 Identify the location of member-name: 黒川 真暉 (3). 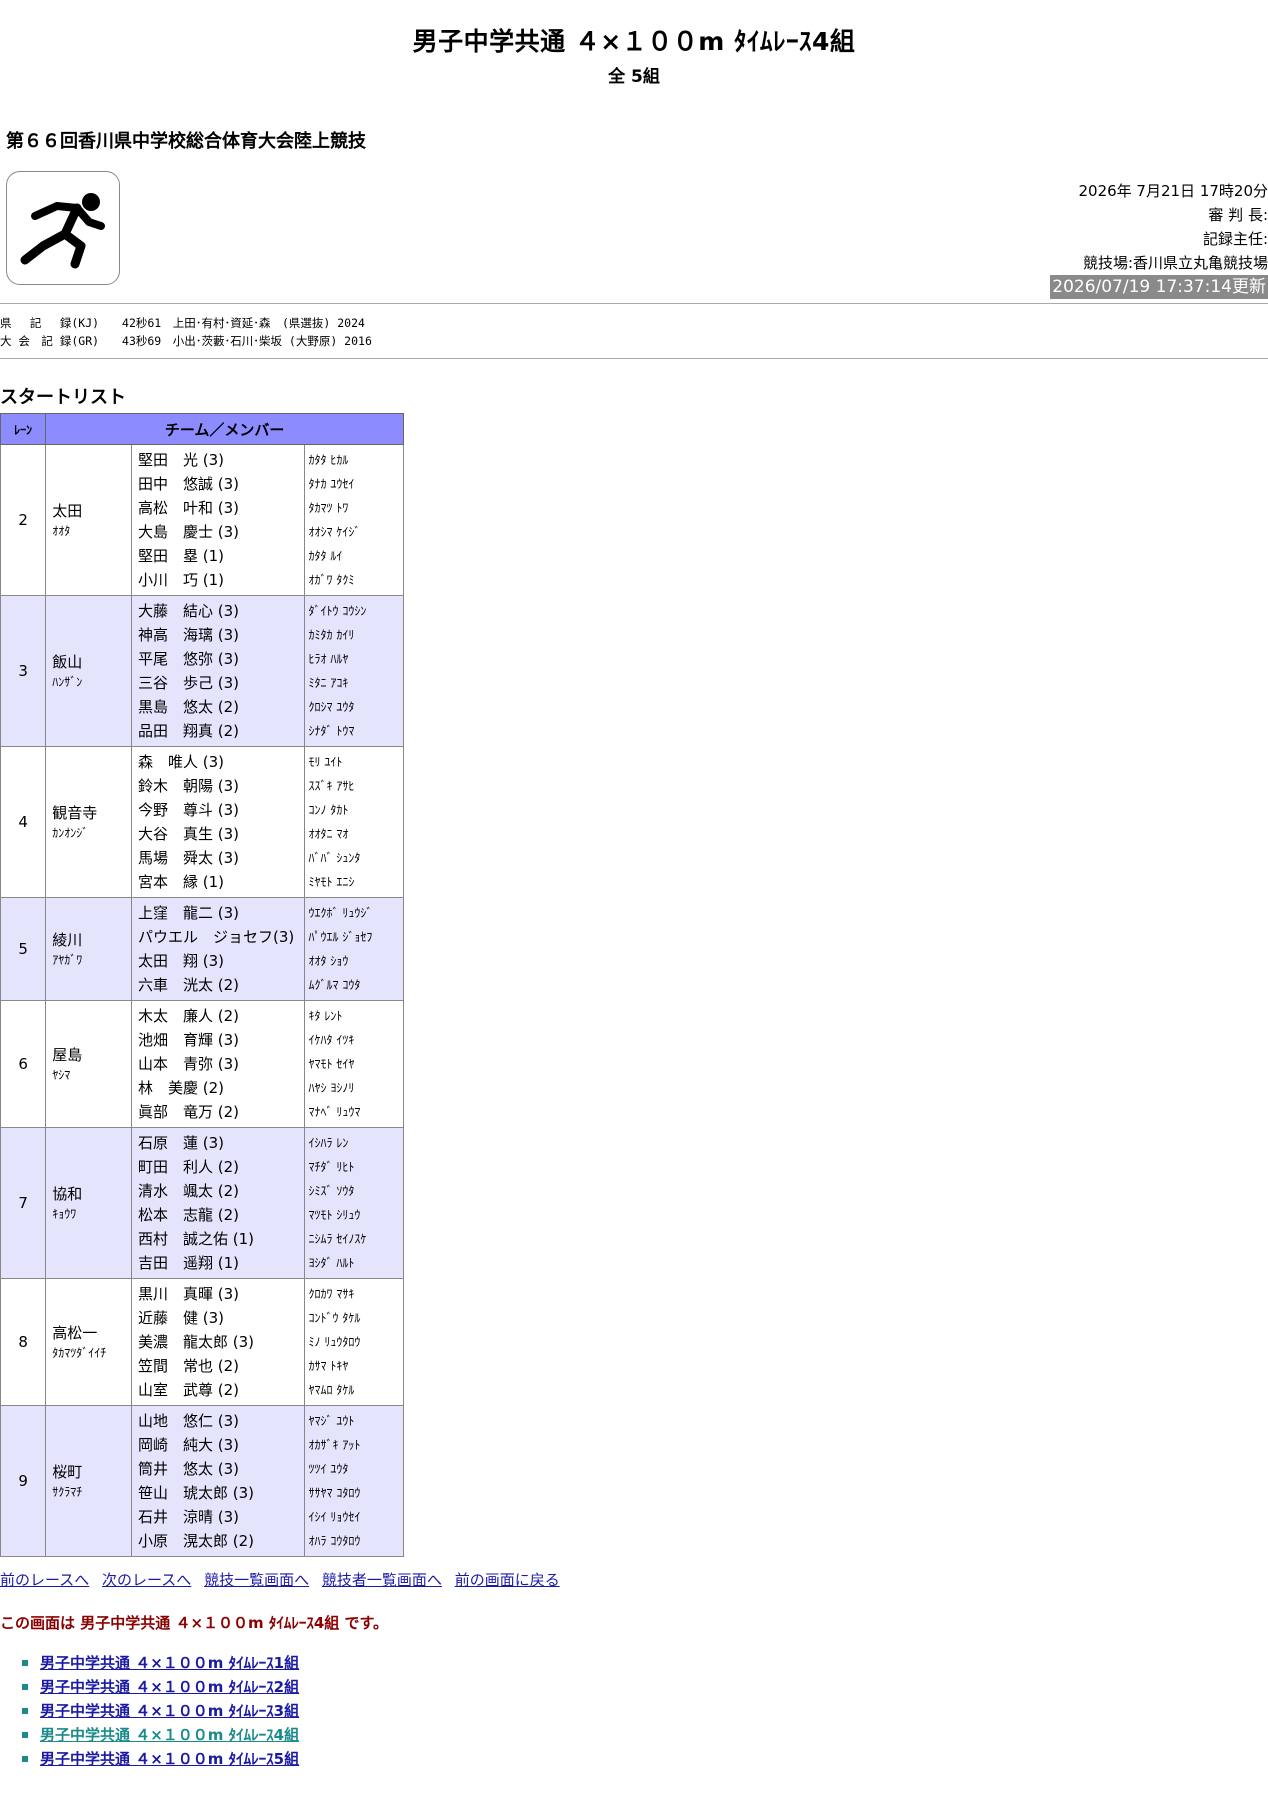
(189, 1294).